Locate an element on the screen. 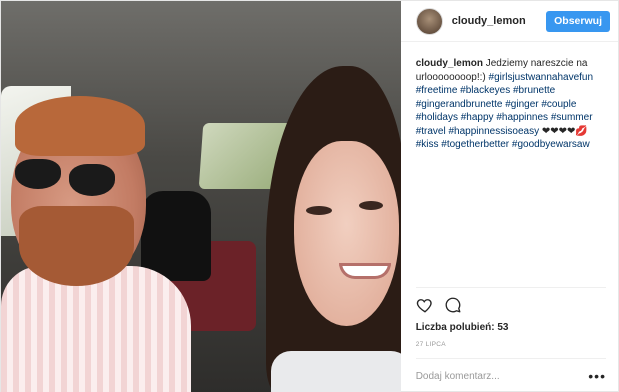 This screenshot has width=619, height=392. man-beard is located at coordinates (76, 246).